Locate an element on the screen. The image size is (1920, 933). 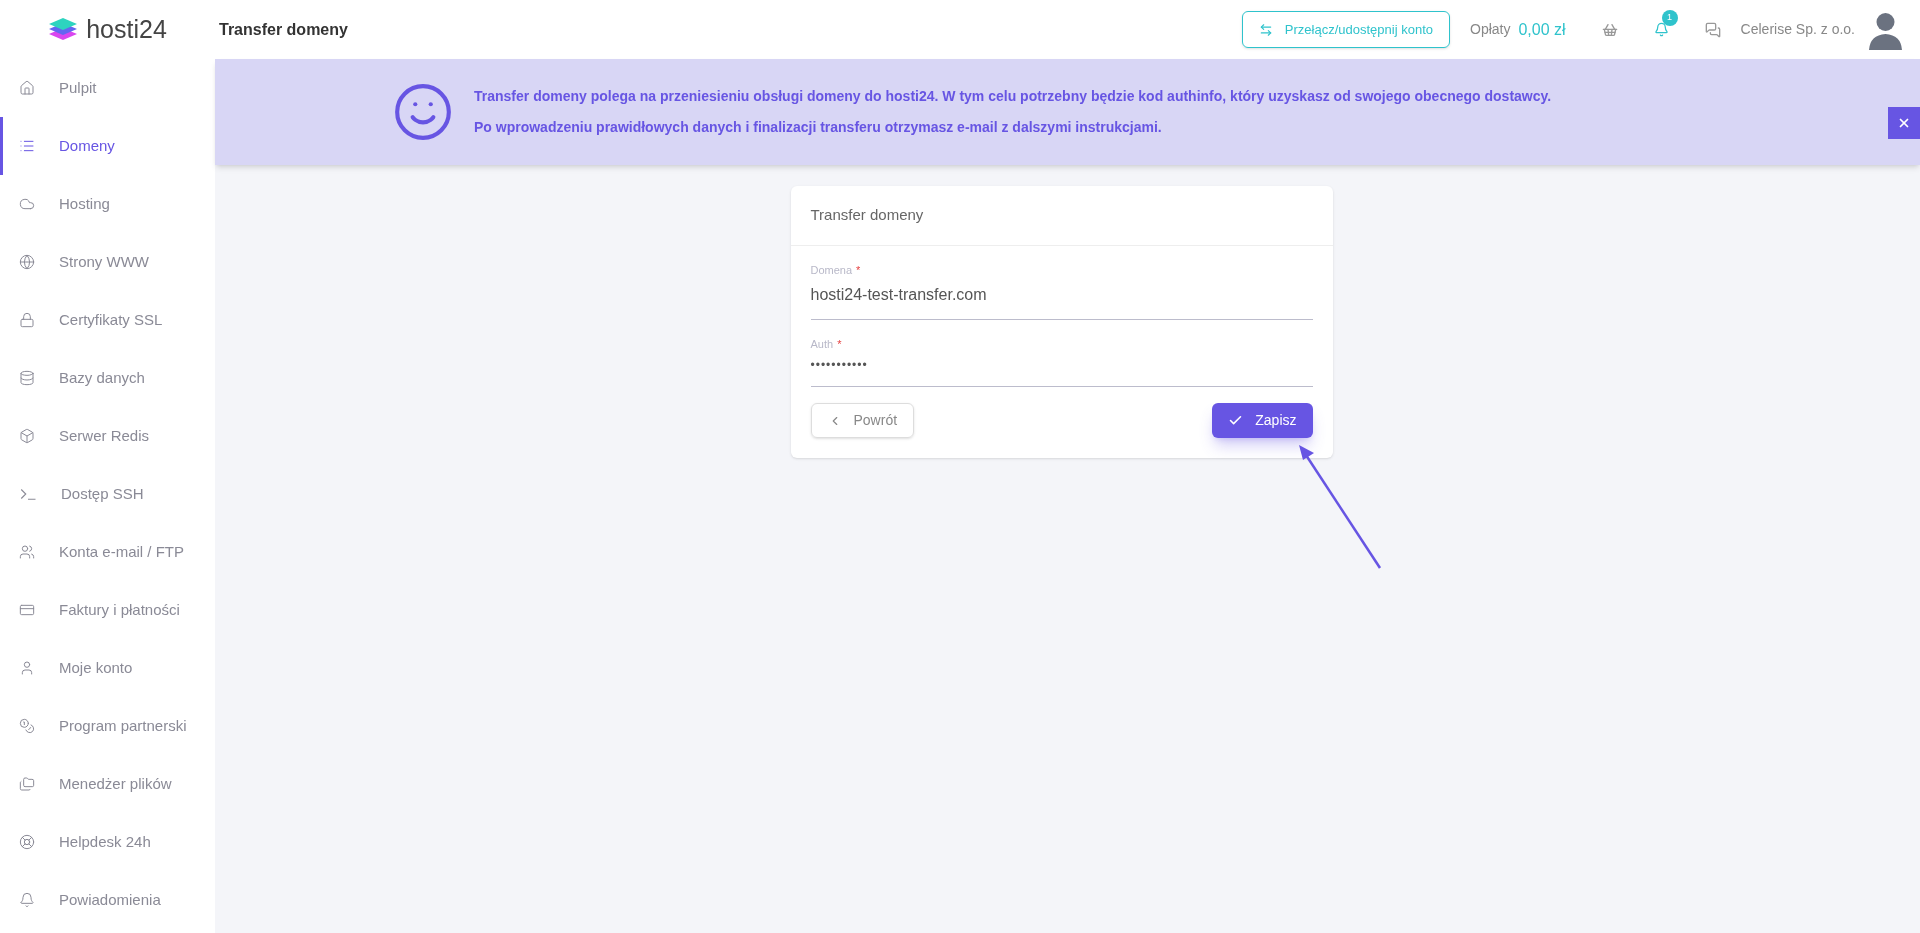
field-label: Auth is located at coordinates (822, 343).